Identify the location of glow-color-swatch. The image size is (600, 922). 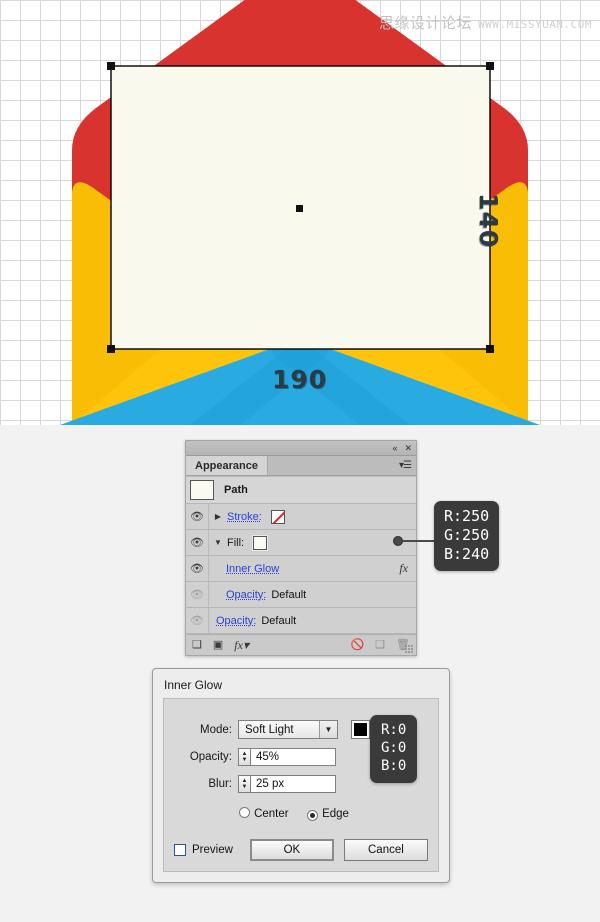
(360, 729).